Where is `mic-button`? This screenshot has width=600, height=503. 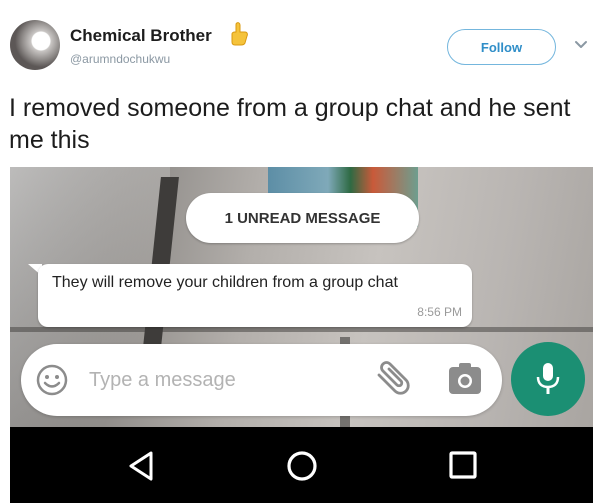 mic-button is located at coordinates (548, 379).